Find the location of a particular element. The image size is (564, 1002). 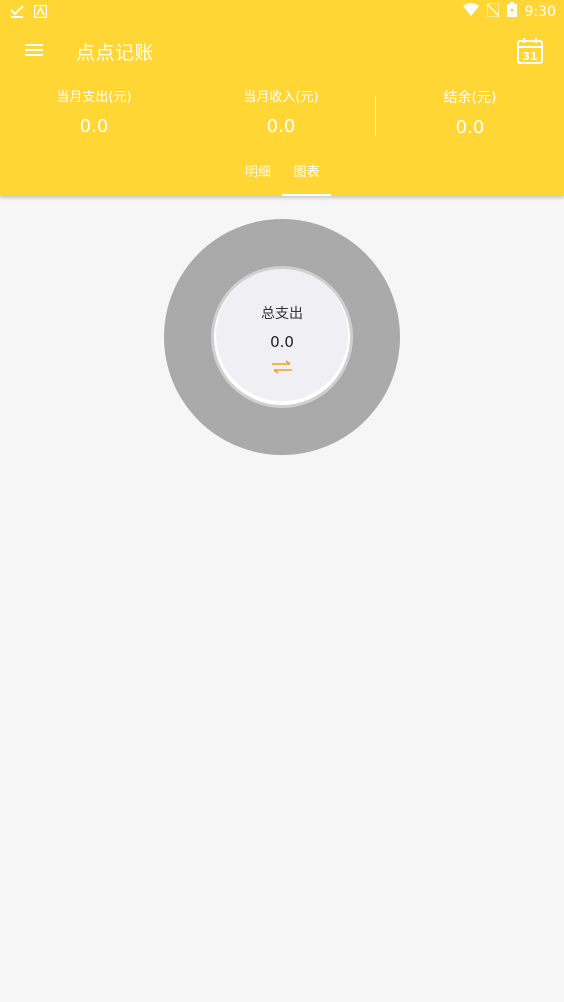

balance-value: 0.0 is located at coordinates (470, 127).